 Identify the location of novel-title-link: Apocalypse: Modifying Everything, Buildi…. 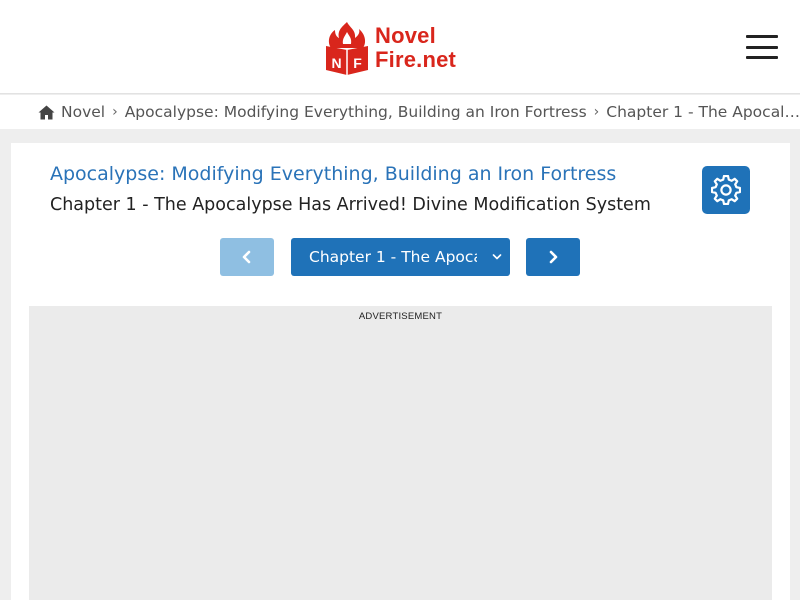
(333, 174).